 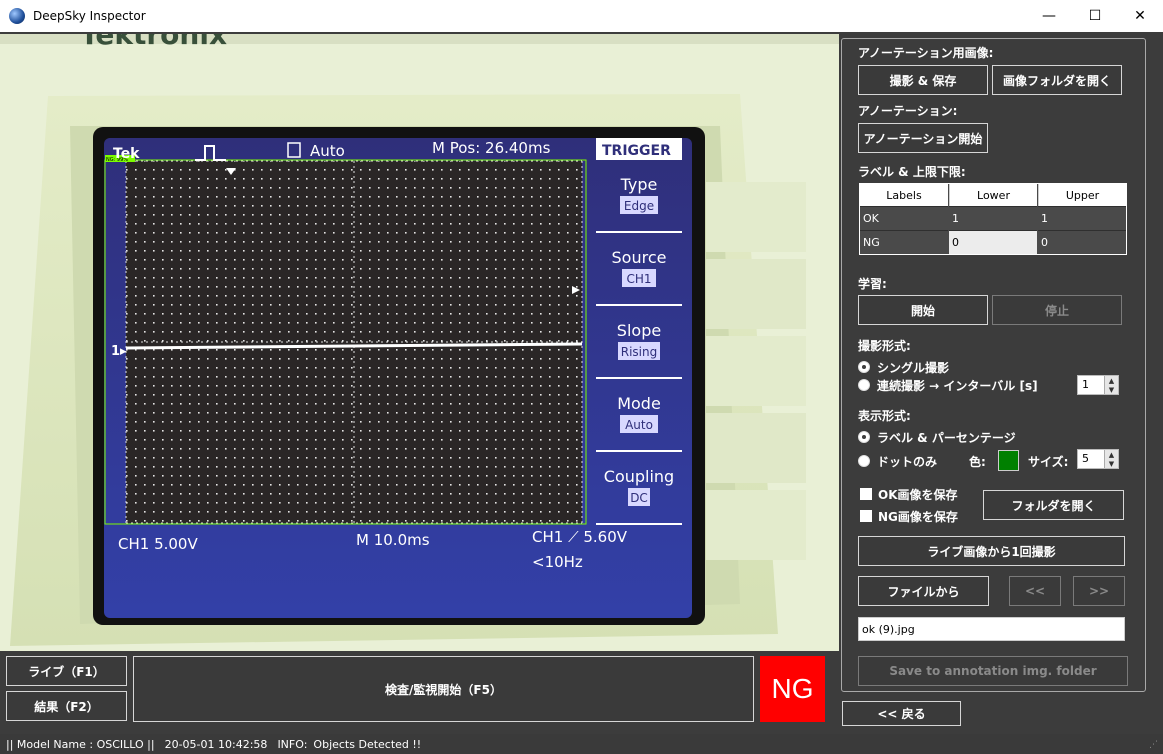 I want to click on learning-start-button: 開始, so click(x=923, y=310).